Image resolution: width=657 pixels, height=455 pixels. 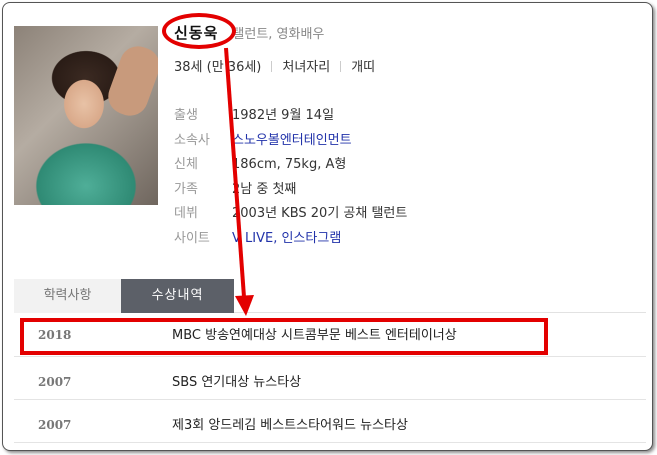 What do you see at coordinates (186, 213) in the screenshot?
I see `info-label: 데뷔` at bounding box center [186, 213].